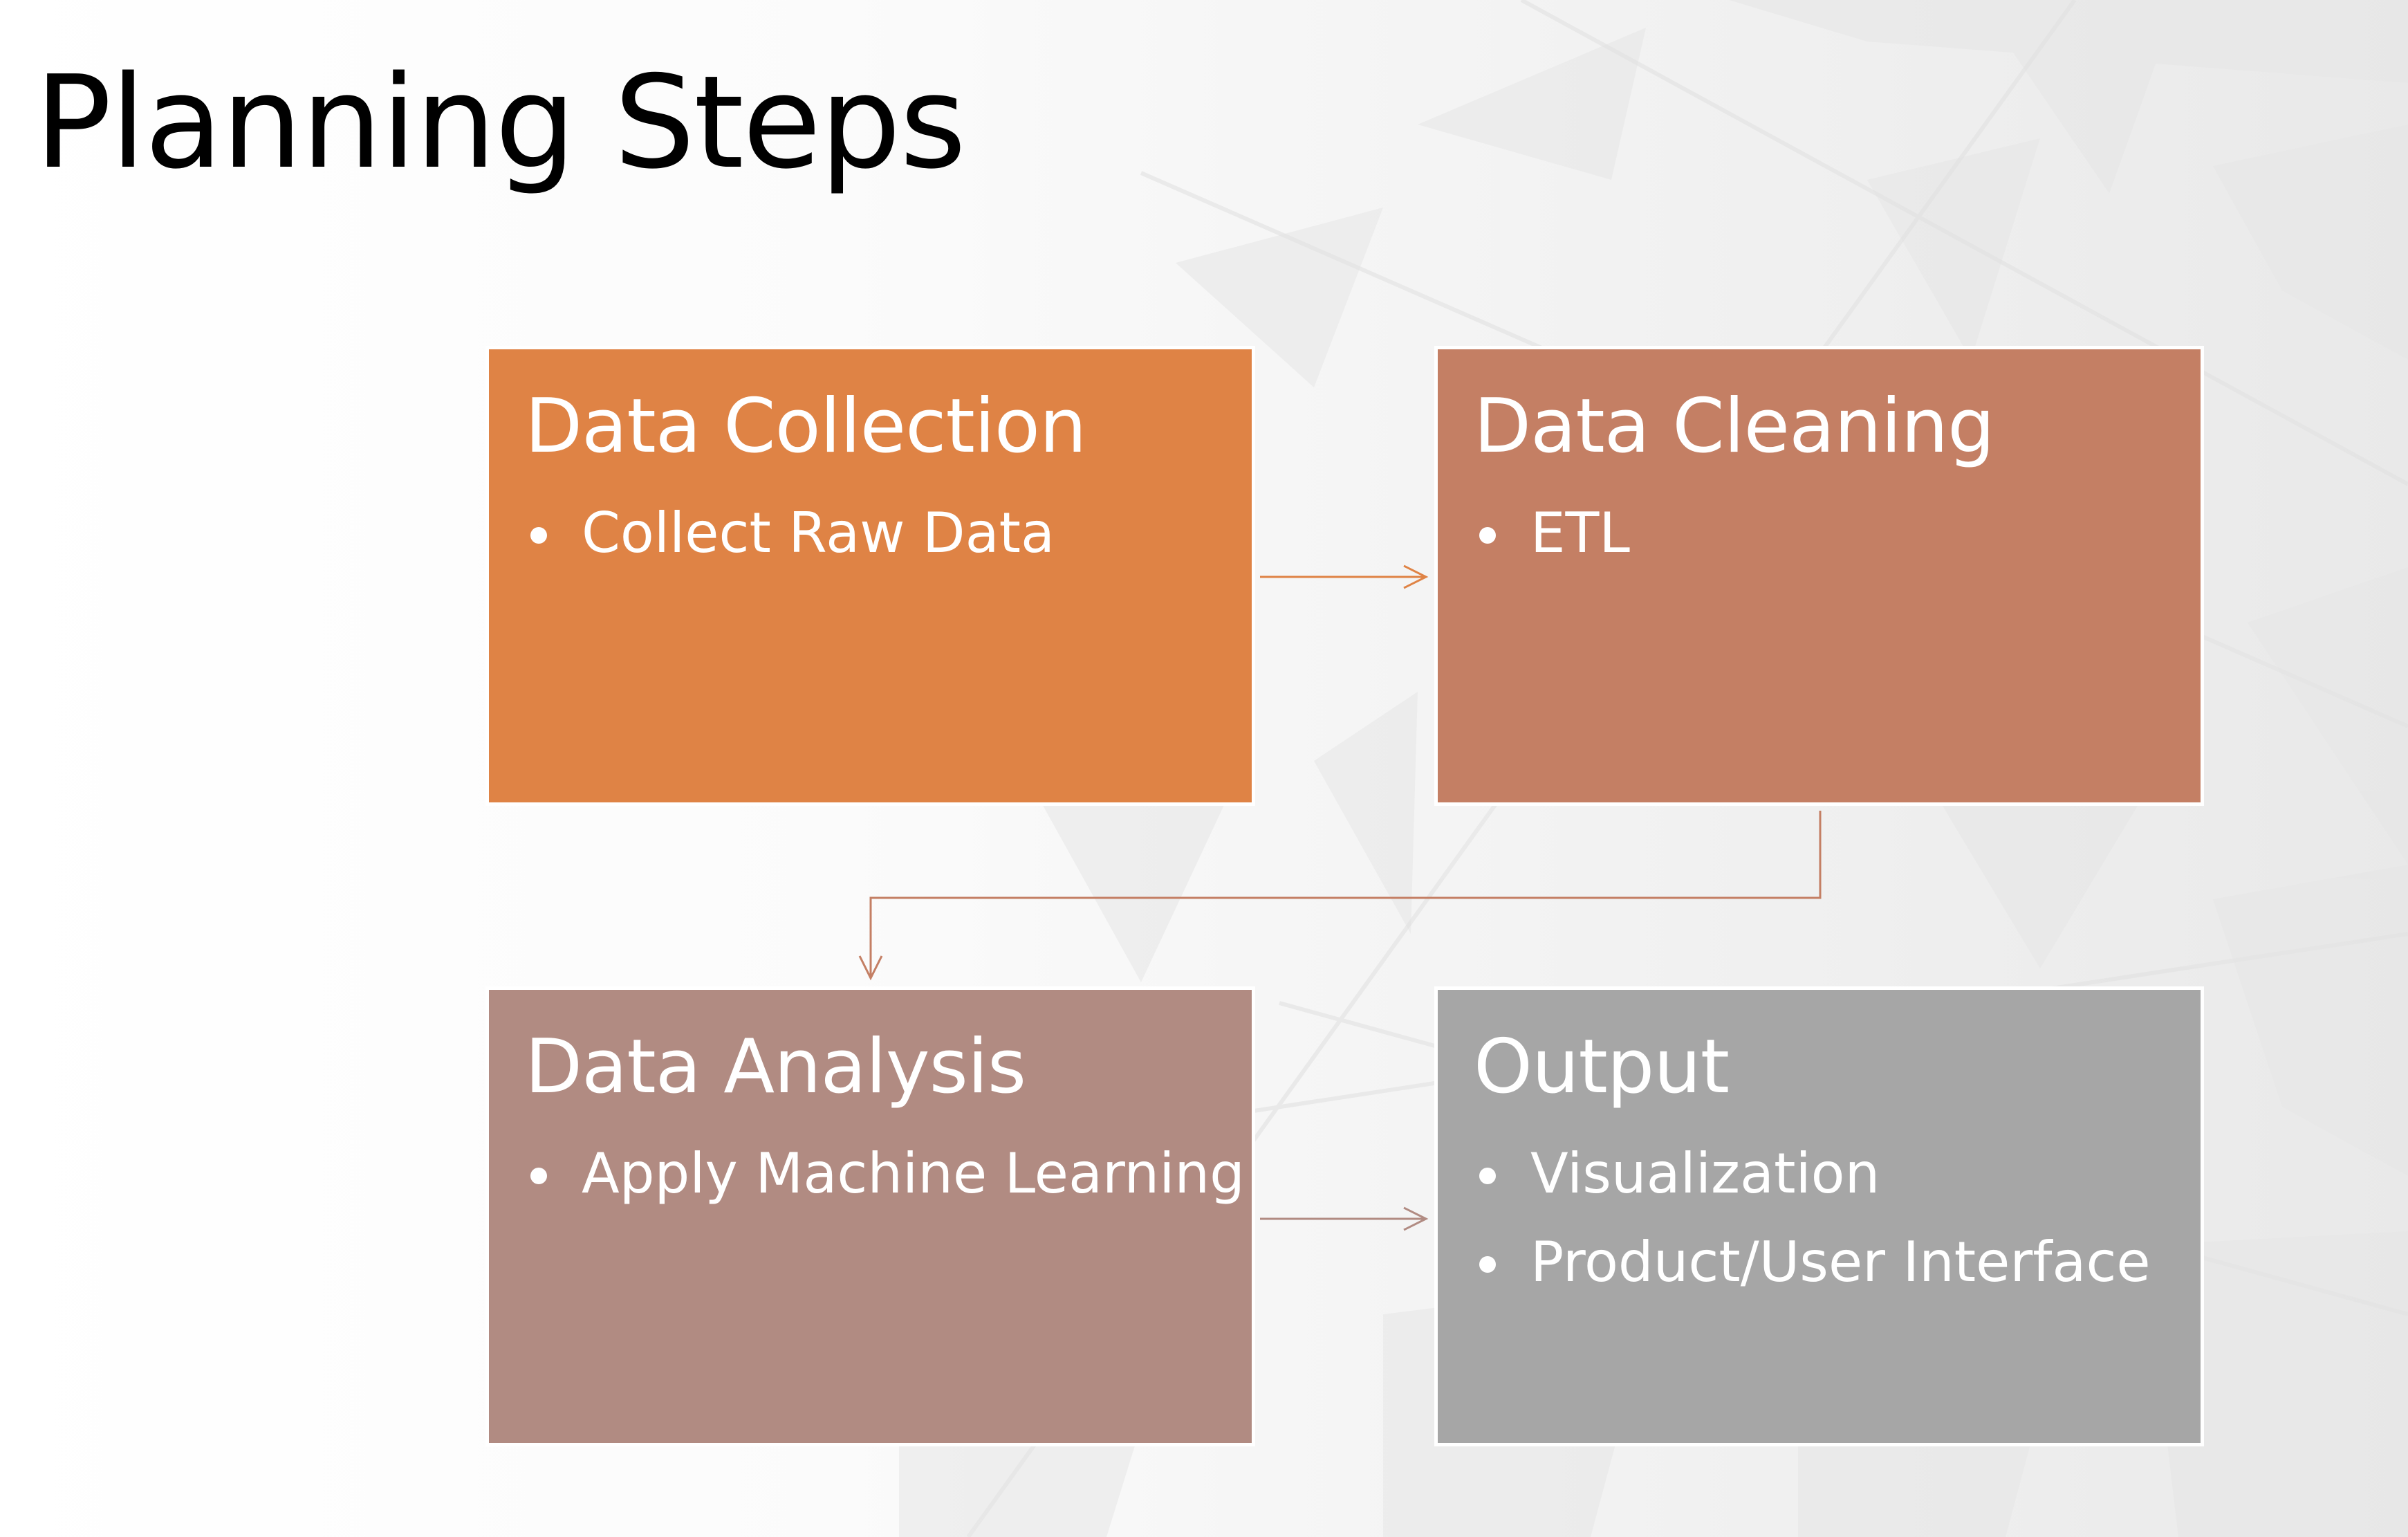 Image resolution: width=2408 pixels, height=1537 pixels. I want to click on step-title: Output, so click(1602, 1067).